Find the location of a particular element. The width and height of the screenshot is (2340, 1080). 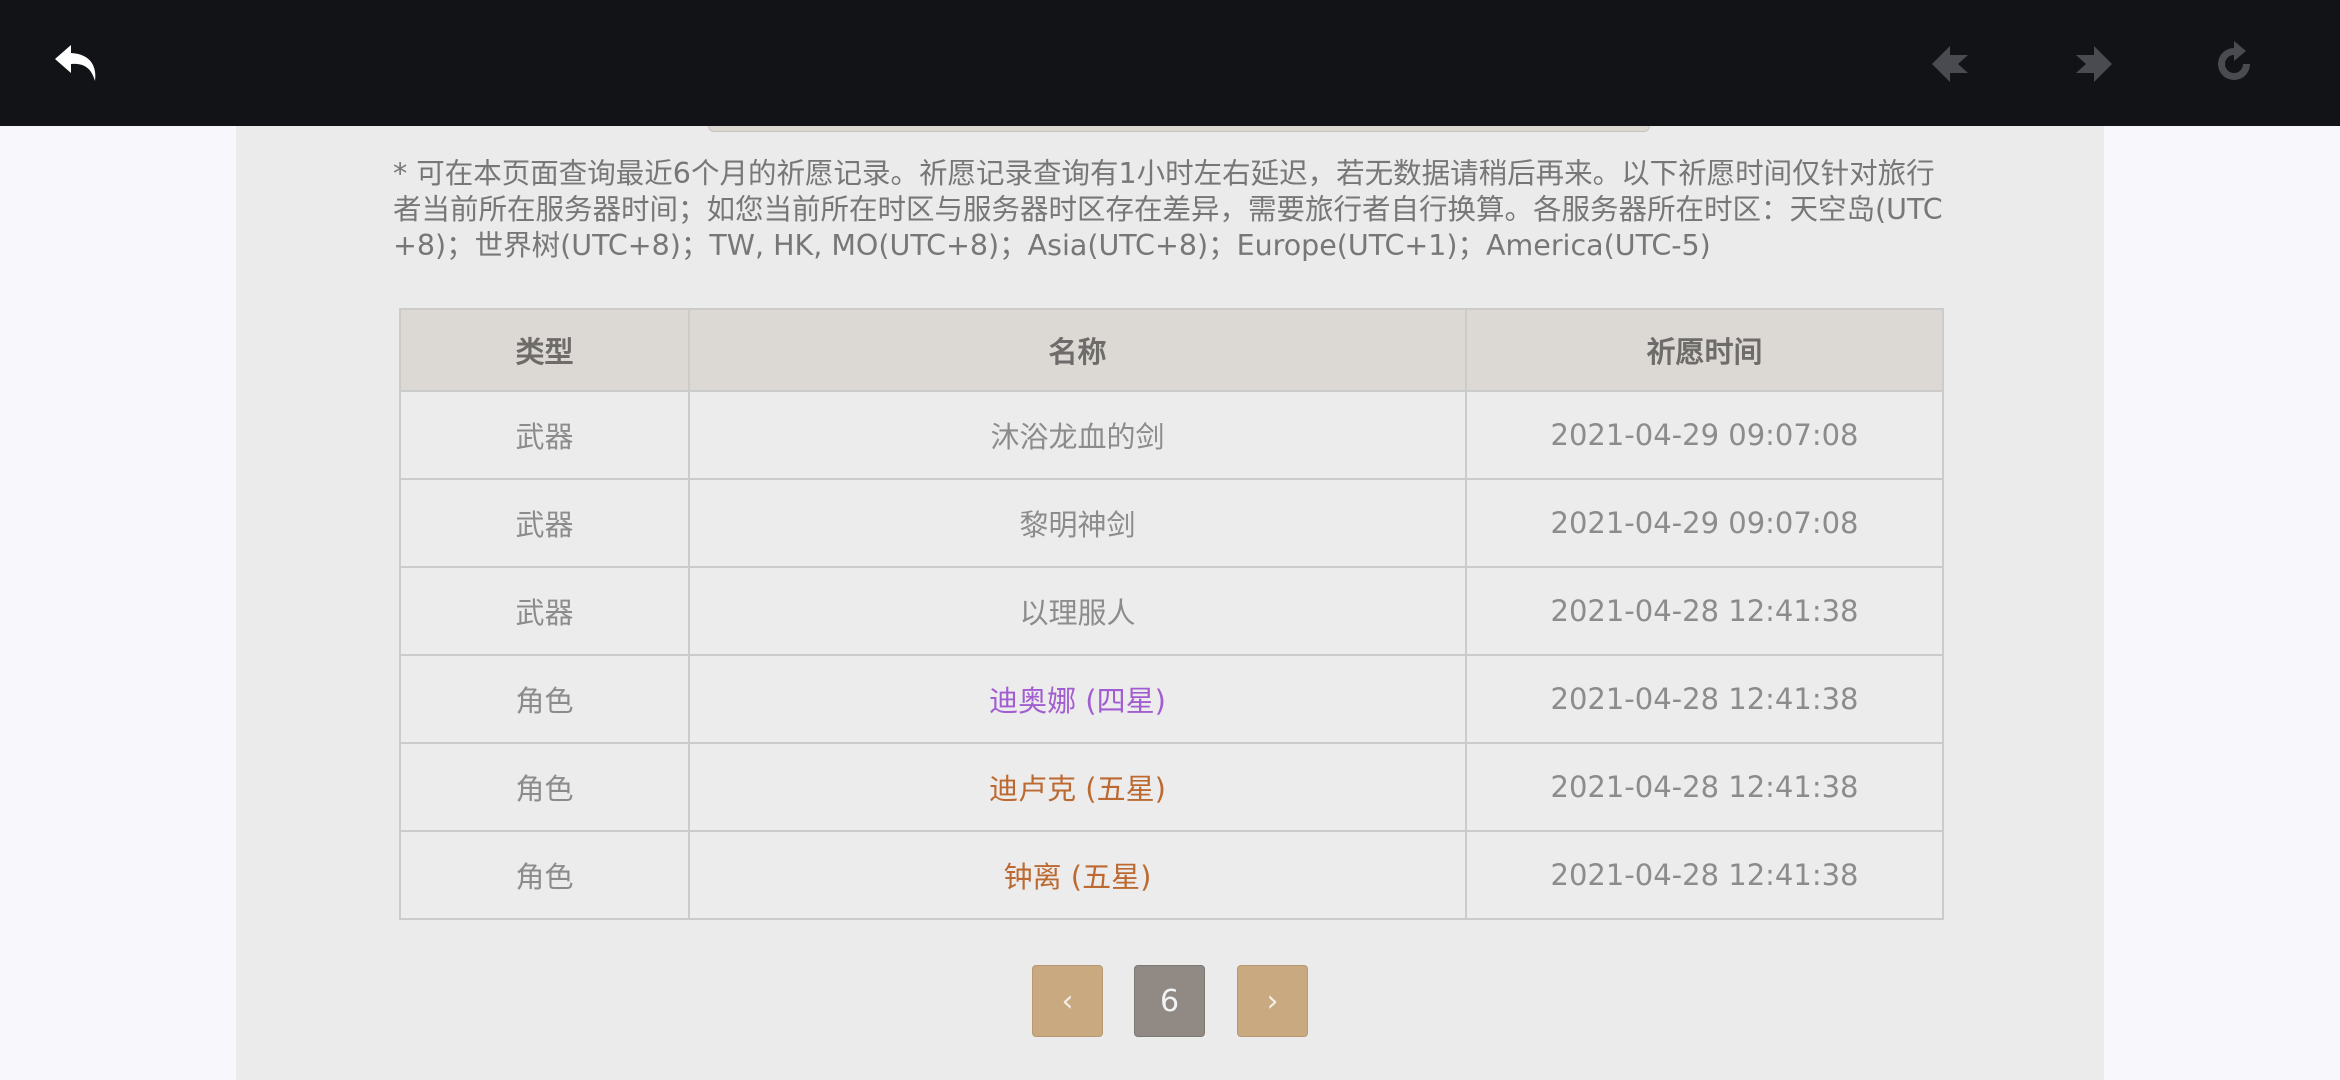

table-row: 武器 沐浴龙血的剑 2021-04-29 09:07:08 is located at coordinates (1171, 435).